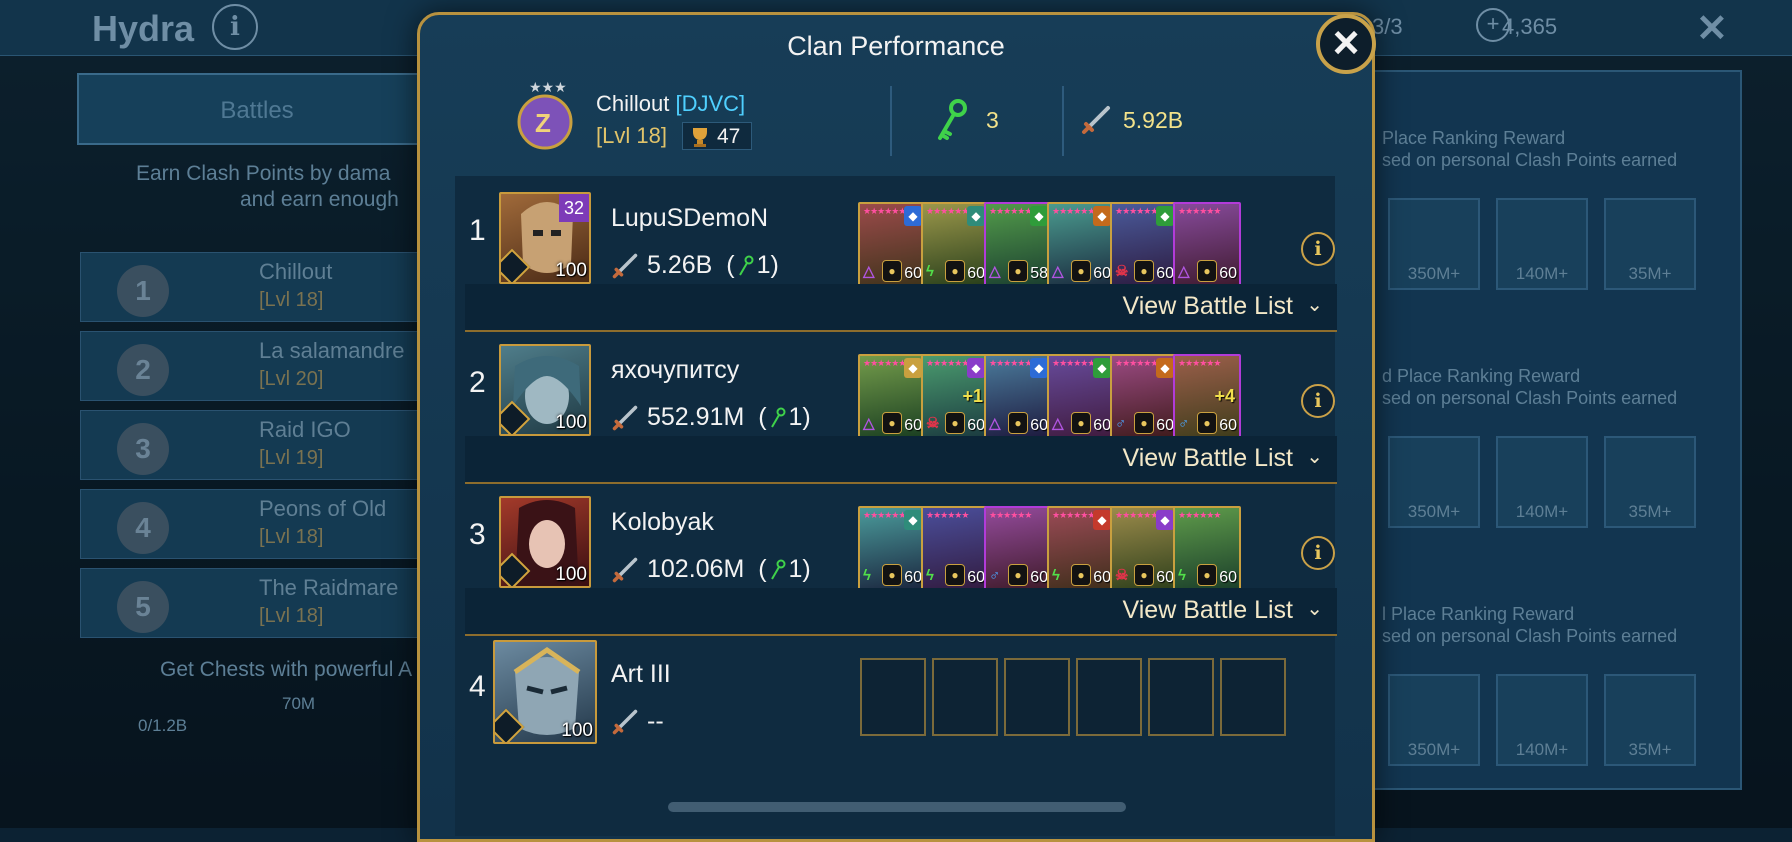  I want to click on modal-title: Clan Performance, so click(896, 46).